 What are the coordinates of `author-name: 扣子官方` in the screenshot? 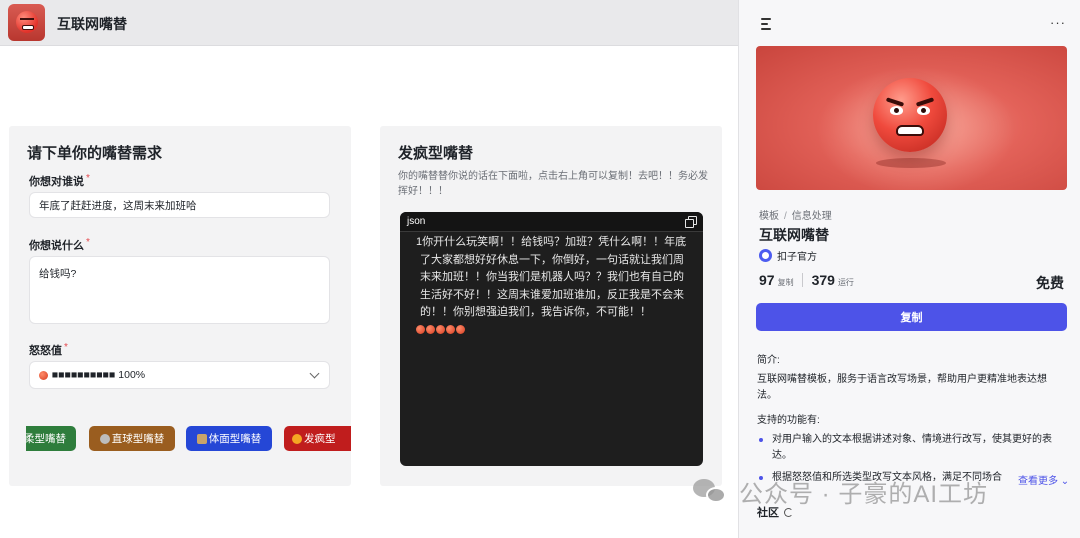 It's located at (797, 257).